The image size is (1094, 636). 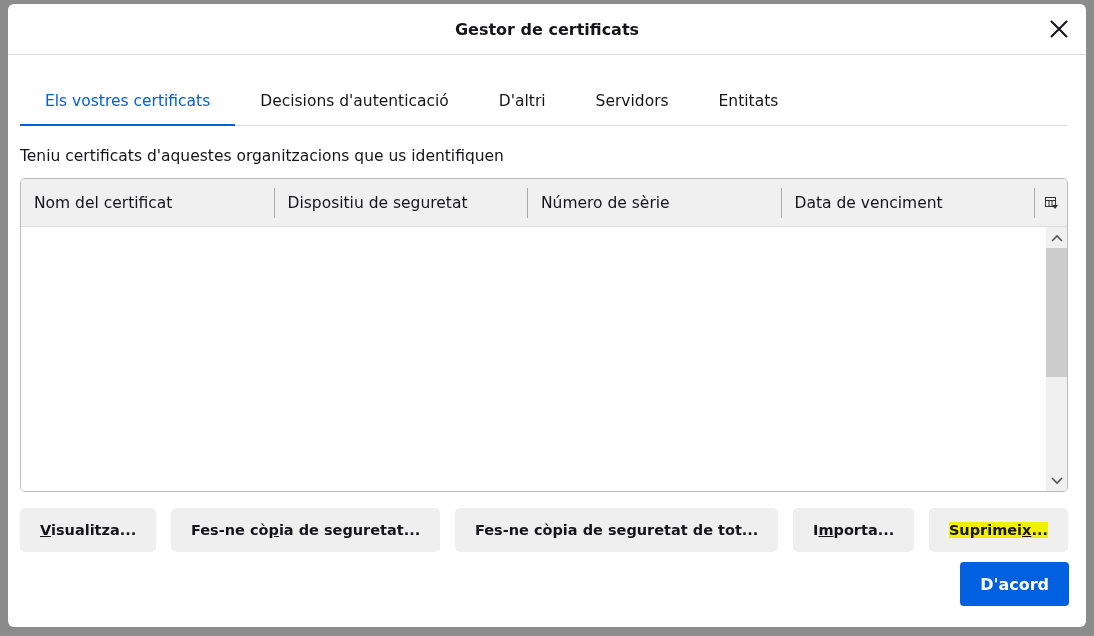 I want to click on ok-button: D'acord, so click(x=1014, y=584).